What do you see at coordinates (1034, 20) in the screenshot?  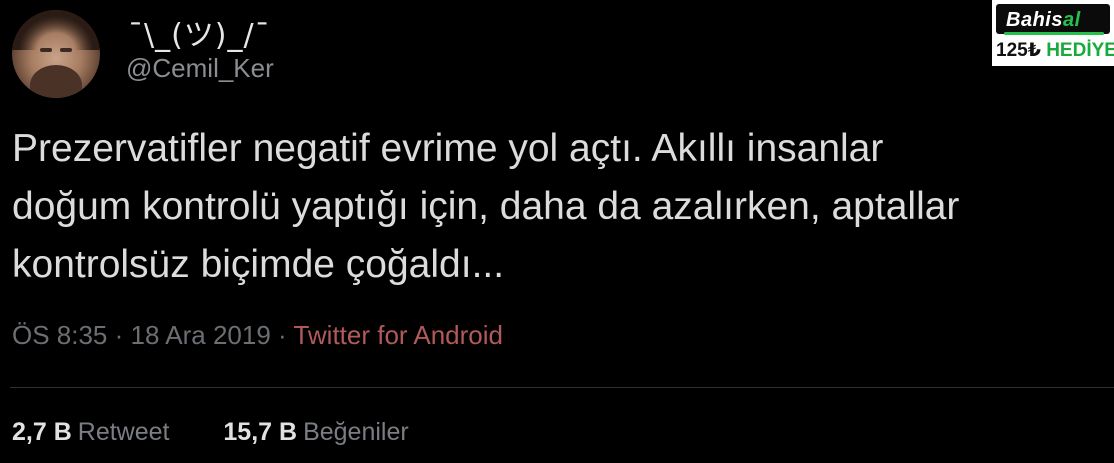 I see `badge-brand-main: Bahis` at bounding box center [1034, 20].